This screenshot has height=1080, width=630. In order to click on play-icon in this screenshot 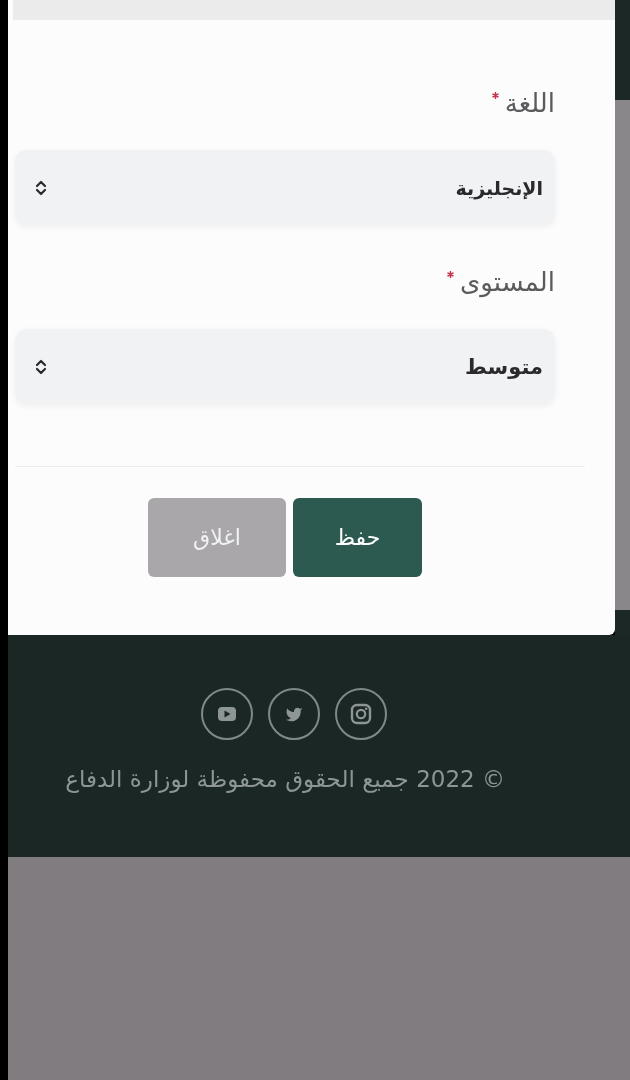, I will do `click(227, 714)`.